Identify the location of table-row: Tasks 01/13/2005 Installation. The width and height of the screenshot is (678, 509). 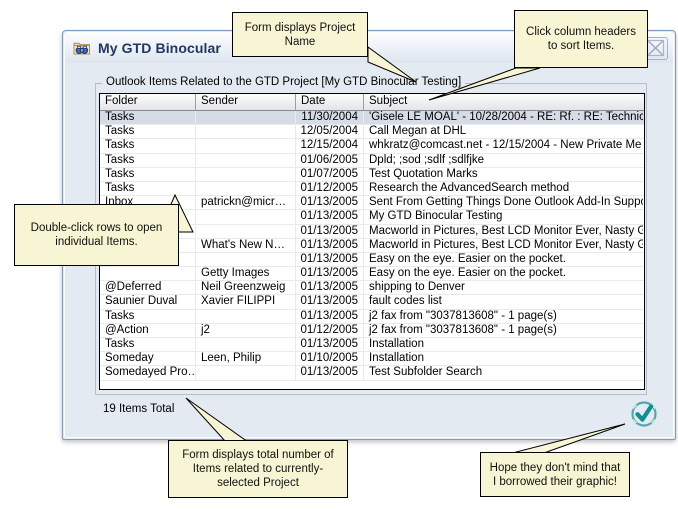
(372, 345).